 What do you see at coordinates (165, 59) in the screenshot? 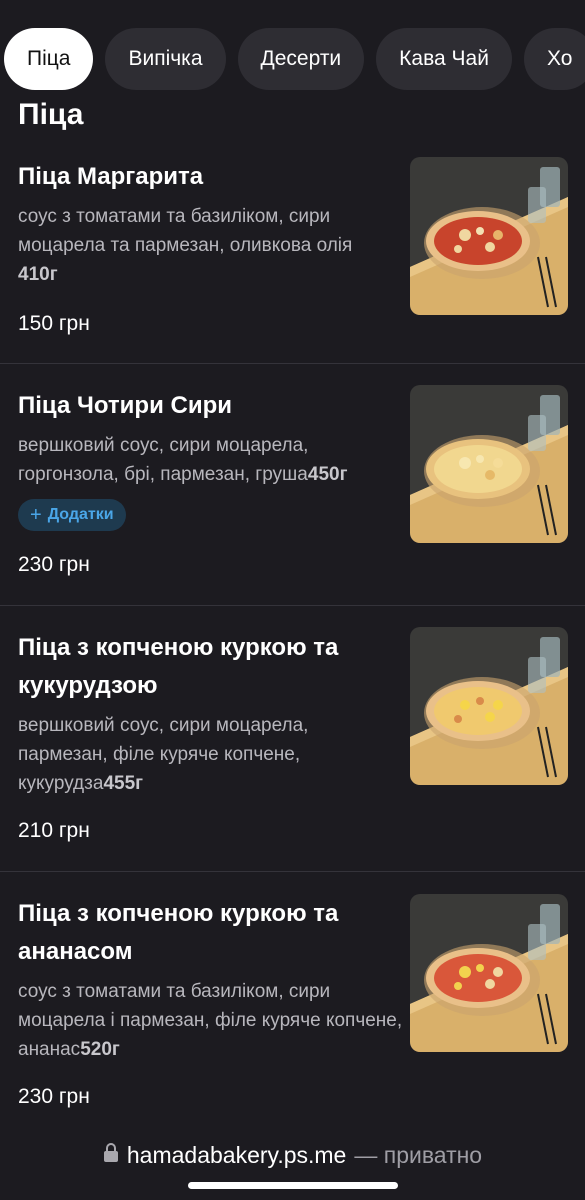
I see `tab-pastry: Випічка` at bounding box center [165, 59].